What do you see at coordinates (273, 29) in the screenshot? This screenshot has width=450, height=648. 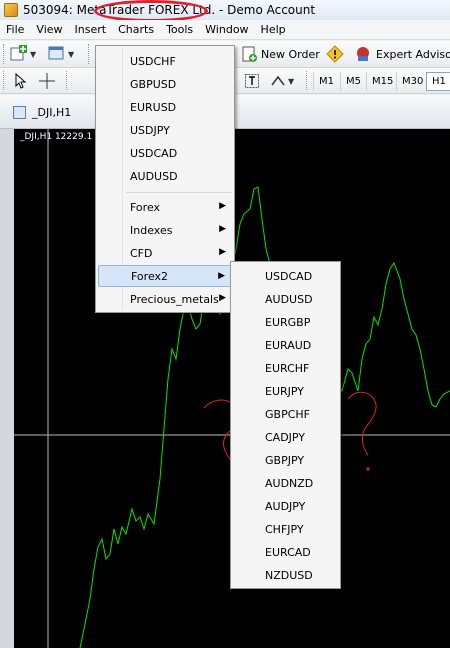 I see `menu-help: Help` at bounding box center [273, 29].